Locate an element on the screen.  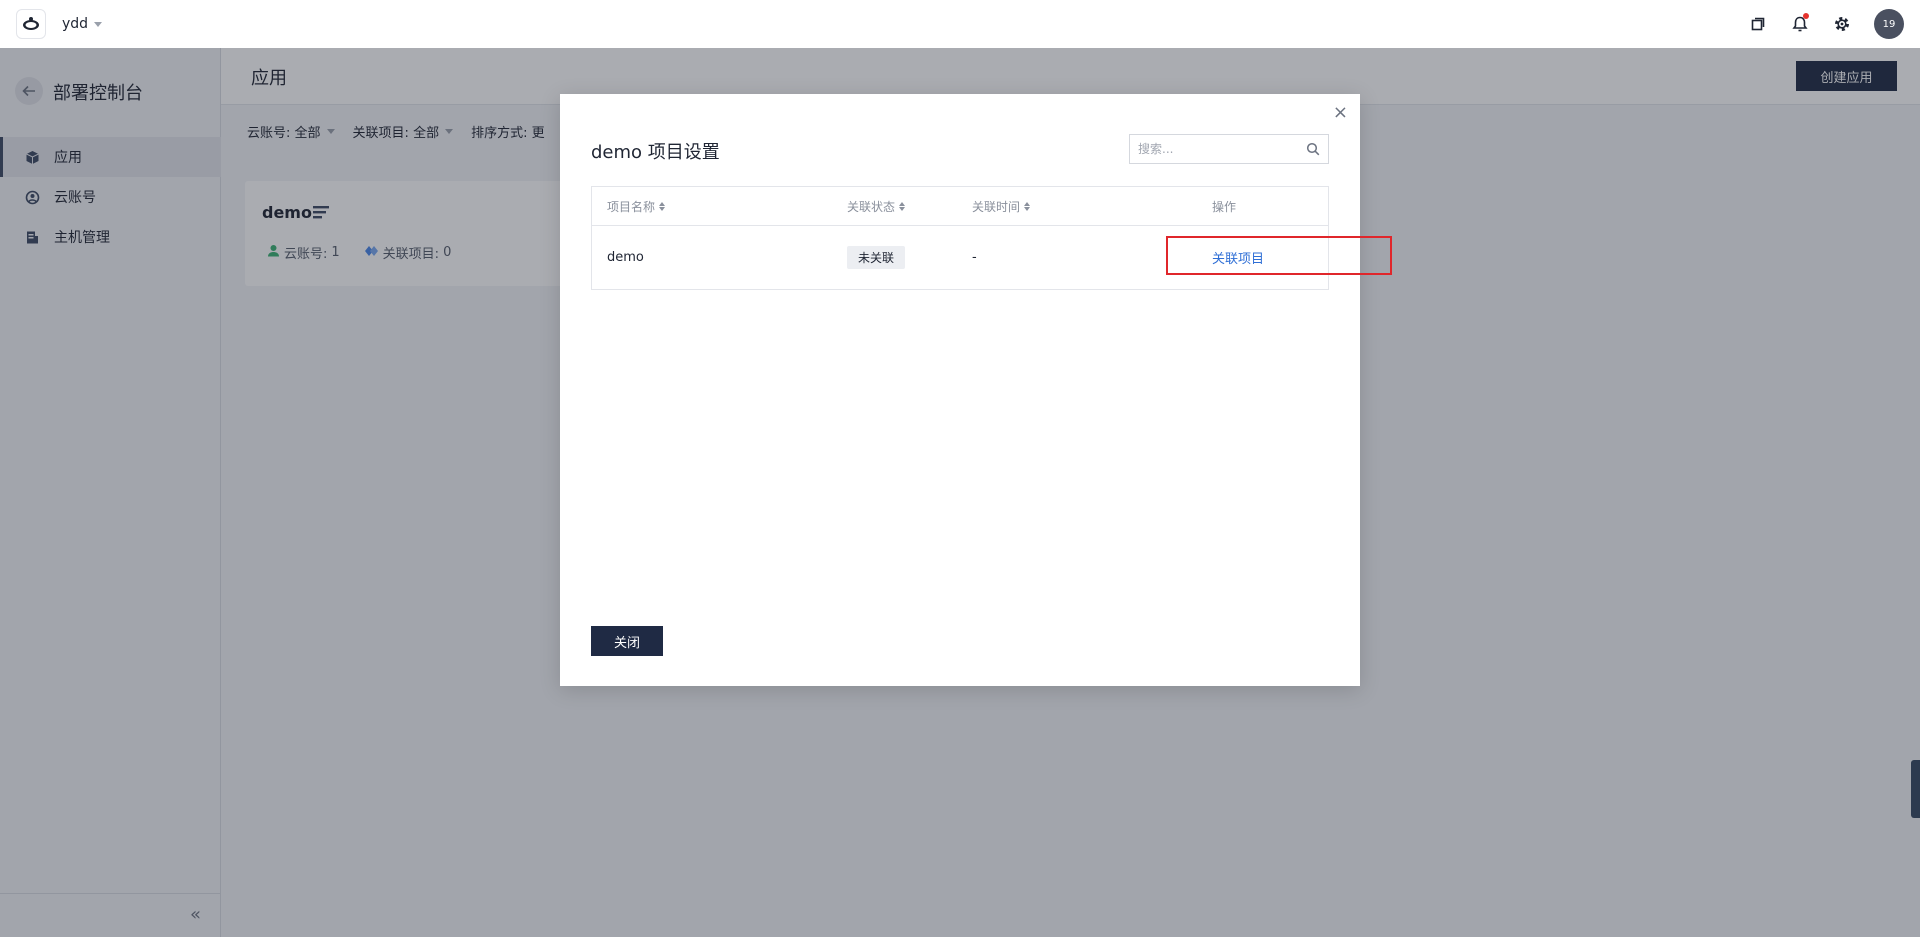
close-button: 关闭 is located at coordinates (627, 641).